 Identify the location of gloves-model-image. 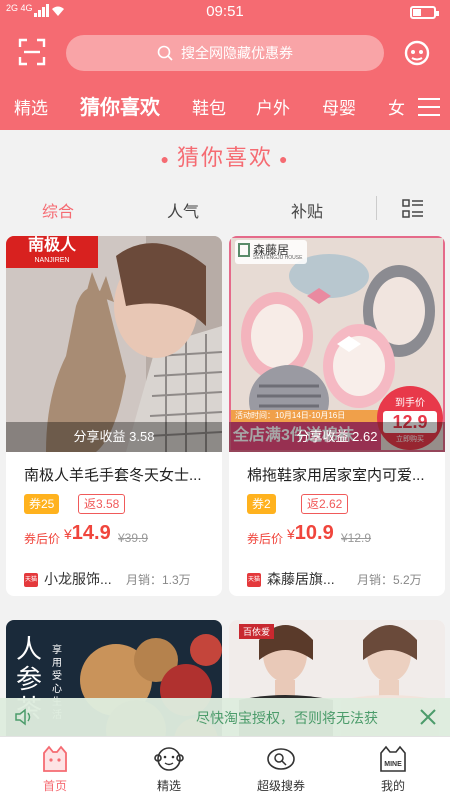
(114, 344).